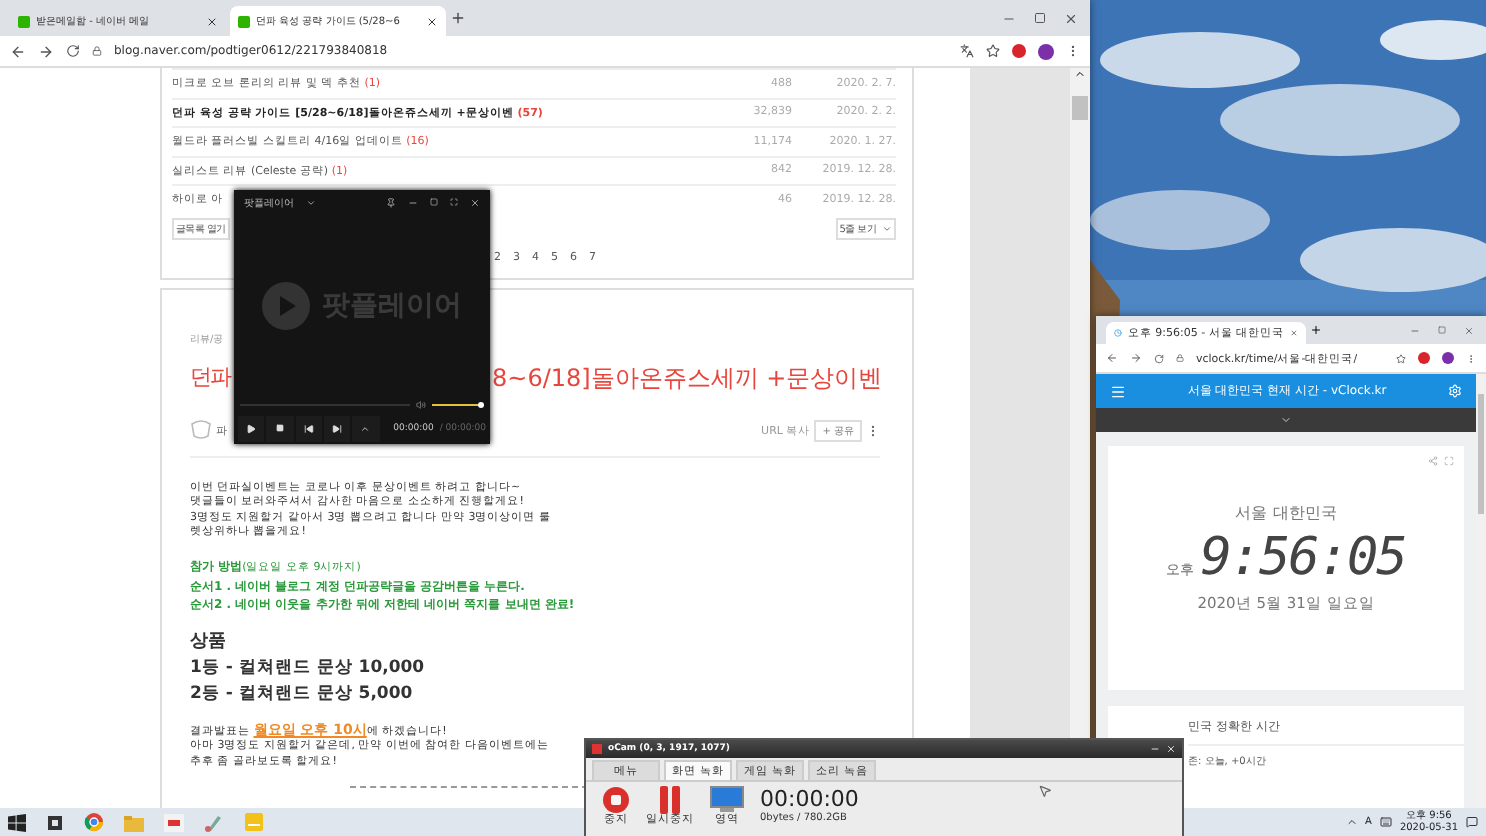 Image resolution: width=1486 pixels, height=836 pixels. What do you see at coordinates (1455, 391) in the screenshot?
I see `settings-icon` at bounding box center [1455, 391].